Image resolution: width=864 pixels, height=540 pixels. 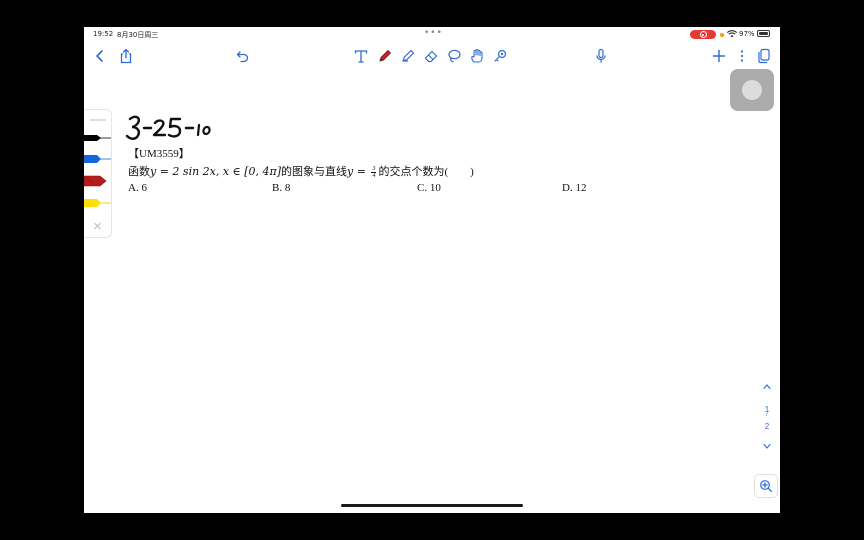 I want to click on pen-blue-shape, so click(x=92, y=159).